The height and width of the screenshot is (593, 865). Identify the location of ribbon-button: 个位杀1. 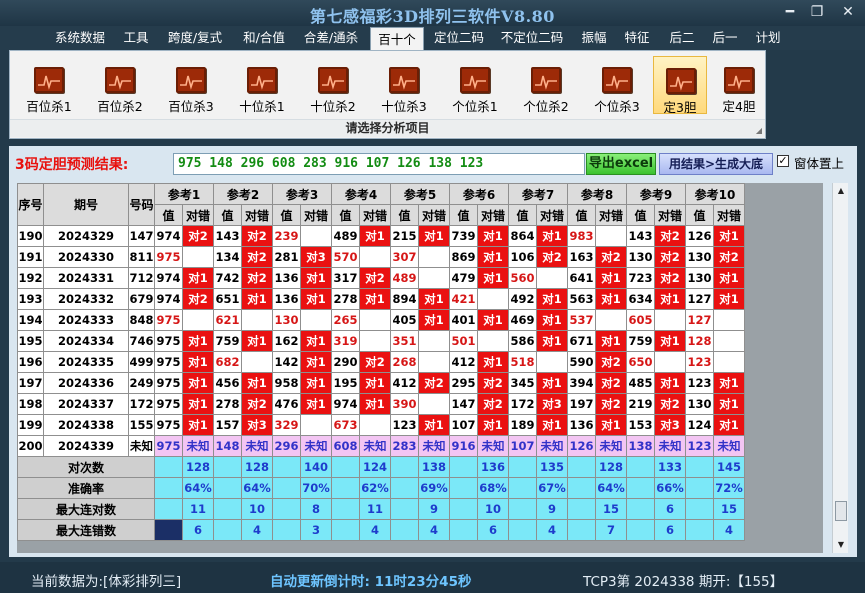
(475, 85).